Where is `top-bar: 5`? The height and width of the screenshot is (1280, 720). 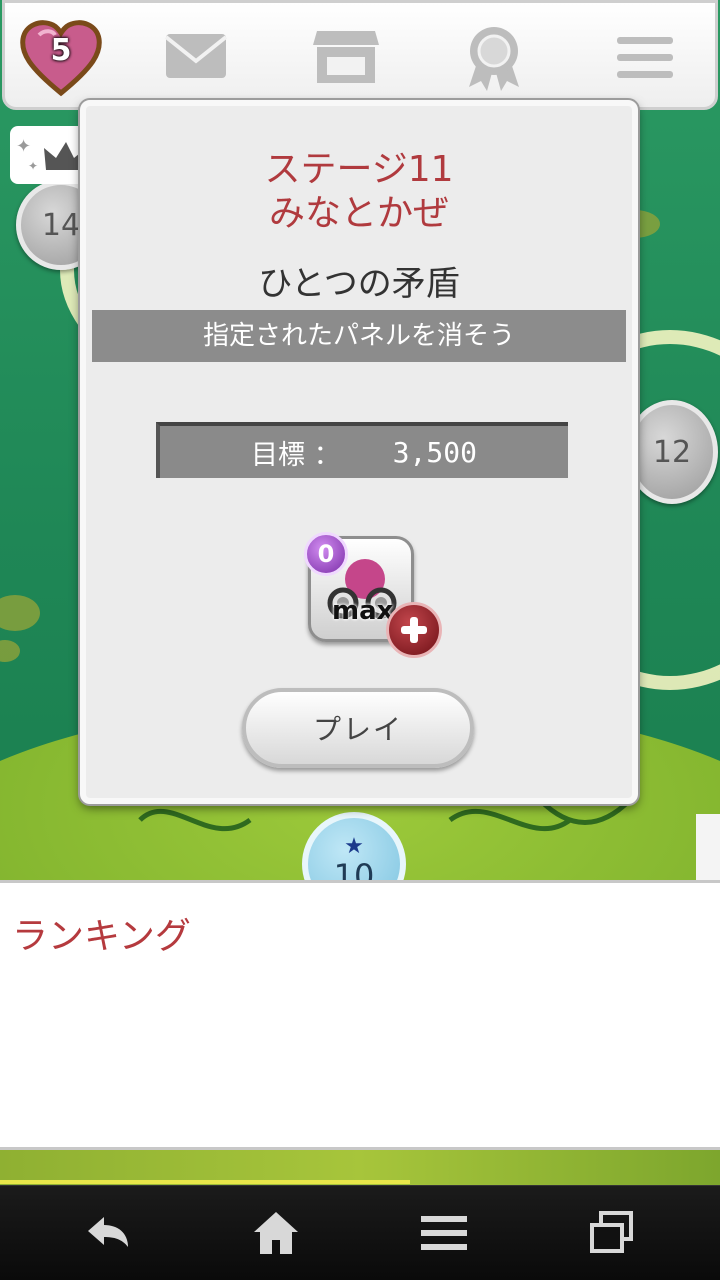 top-bar: 5 is located at coordinates (360, 55).